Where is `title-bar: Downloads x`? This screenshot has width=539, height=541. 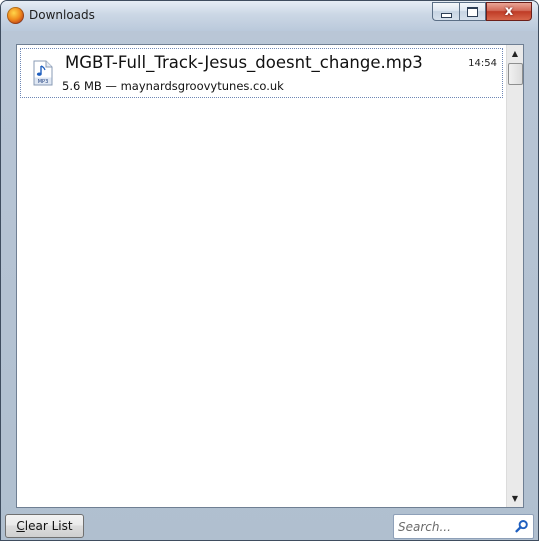
title-bar: Downloads x is located at coordinates (269, 16).